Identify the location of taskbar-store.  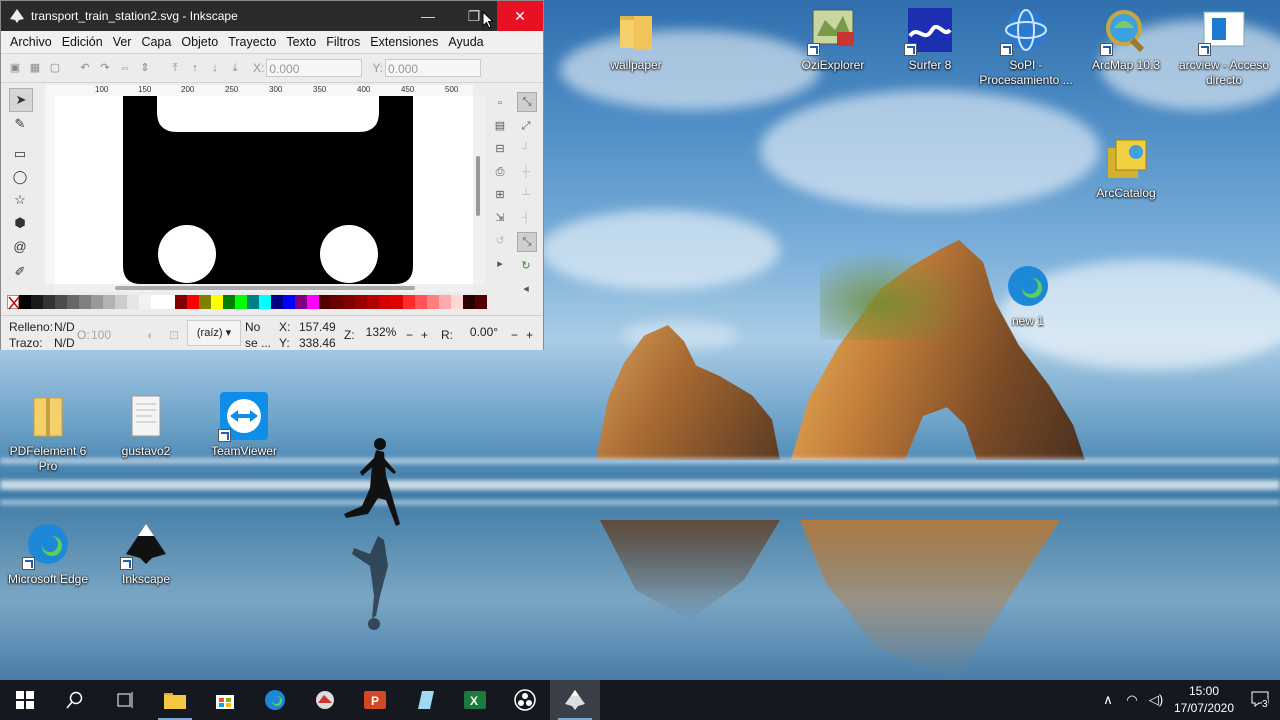
(225, 700).